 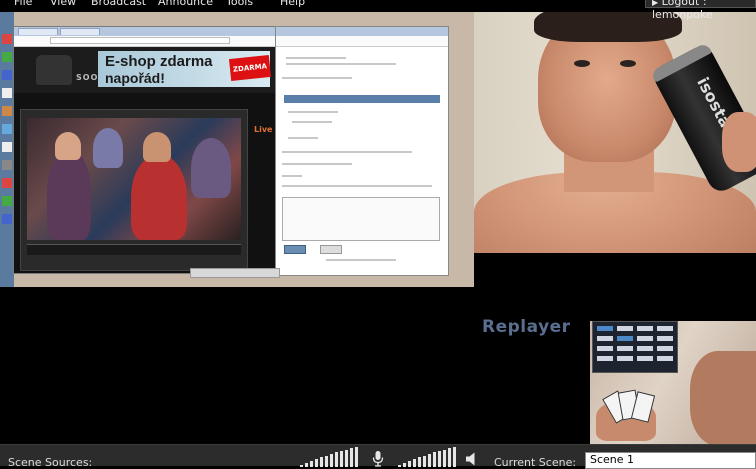 I want to click on browser-tab-strip, so click(x=145, y=31).